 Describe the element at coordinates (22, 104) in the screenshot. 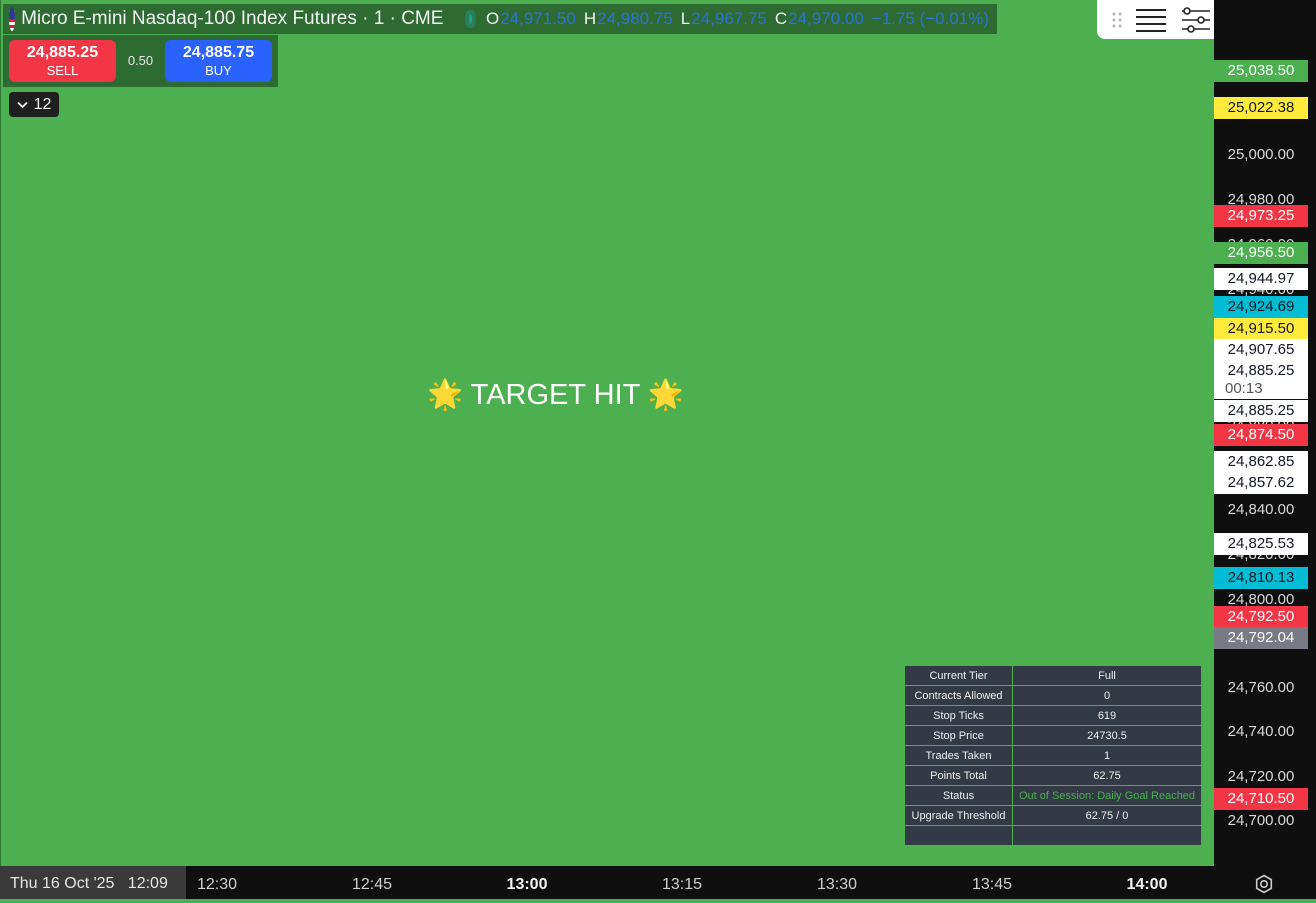

I see `chevron-down-icon` at that location.